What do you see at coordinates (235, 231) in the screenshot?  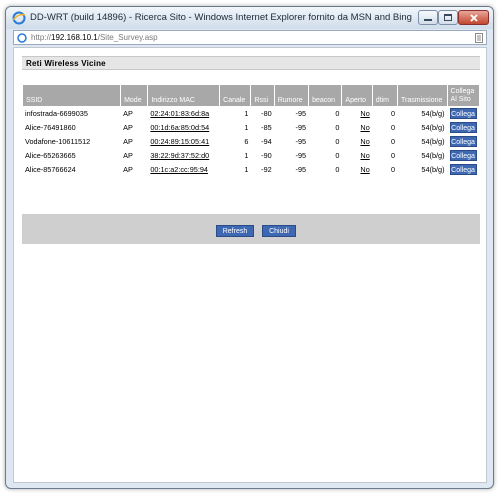 I see `refresh-button: Refresh` at bounding box center [235, 231].